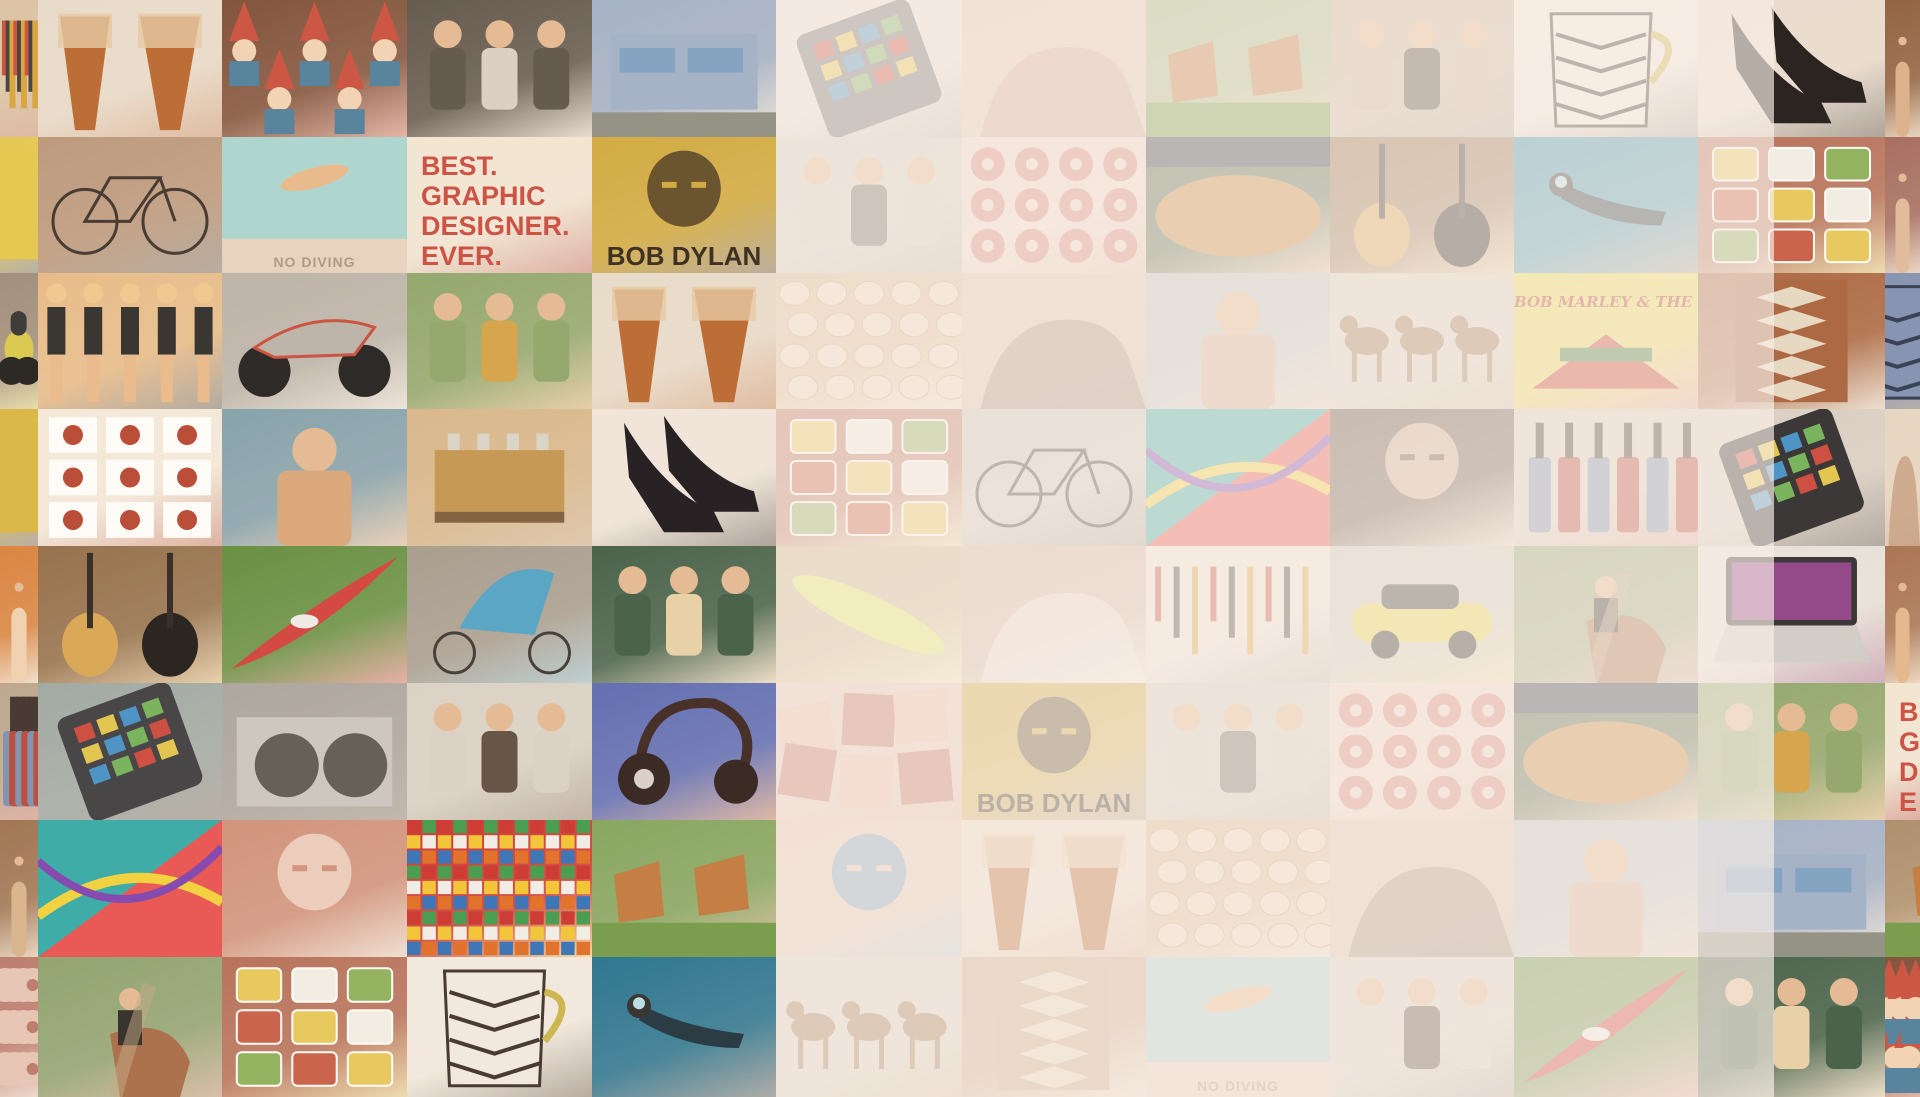 This screenshot has width=1920, height=1097. What do you see at coordinates (1902, 68) in the screenshot?
I see `portrait-photo` at bounding box center [1902, 68].